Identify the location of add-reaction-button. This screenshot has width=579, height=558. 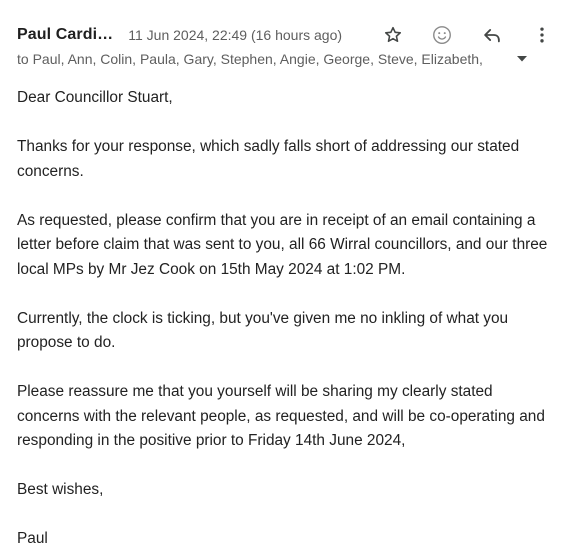
(442, 35).